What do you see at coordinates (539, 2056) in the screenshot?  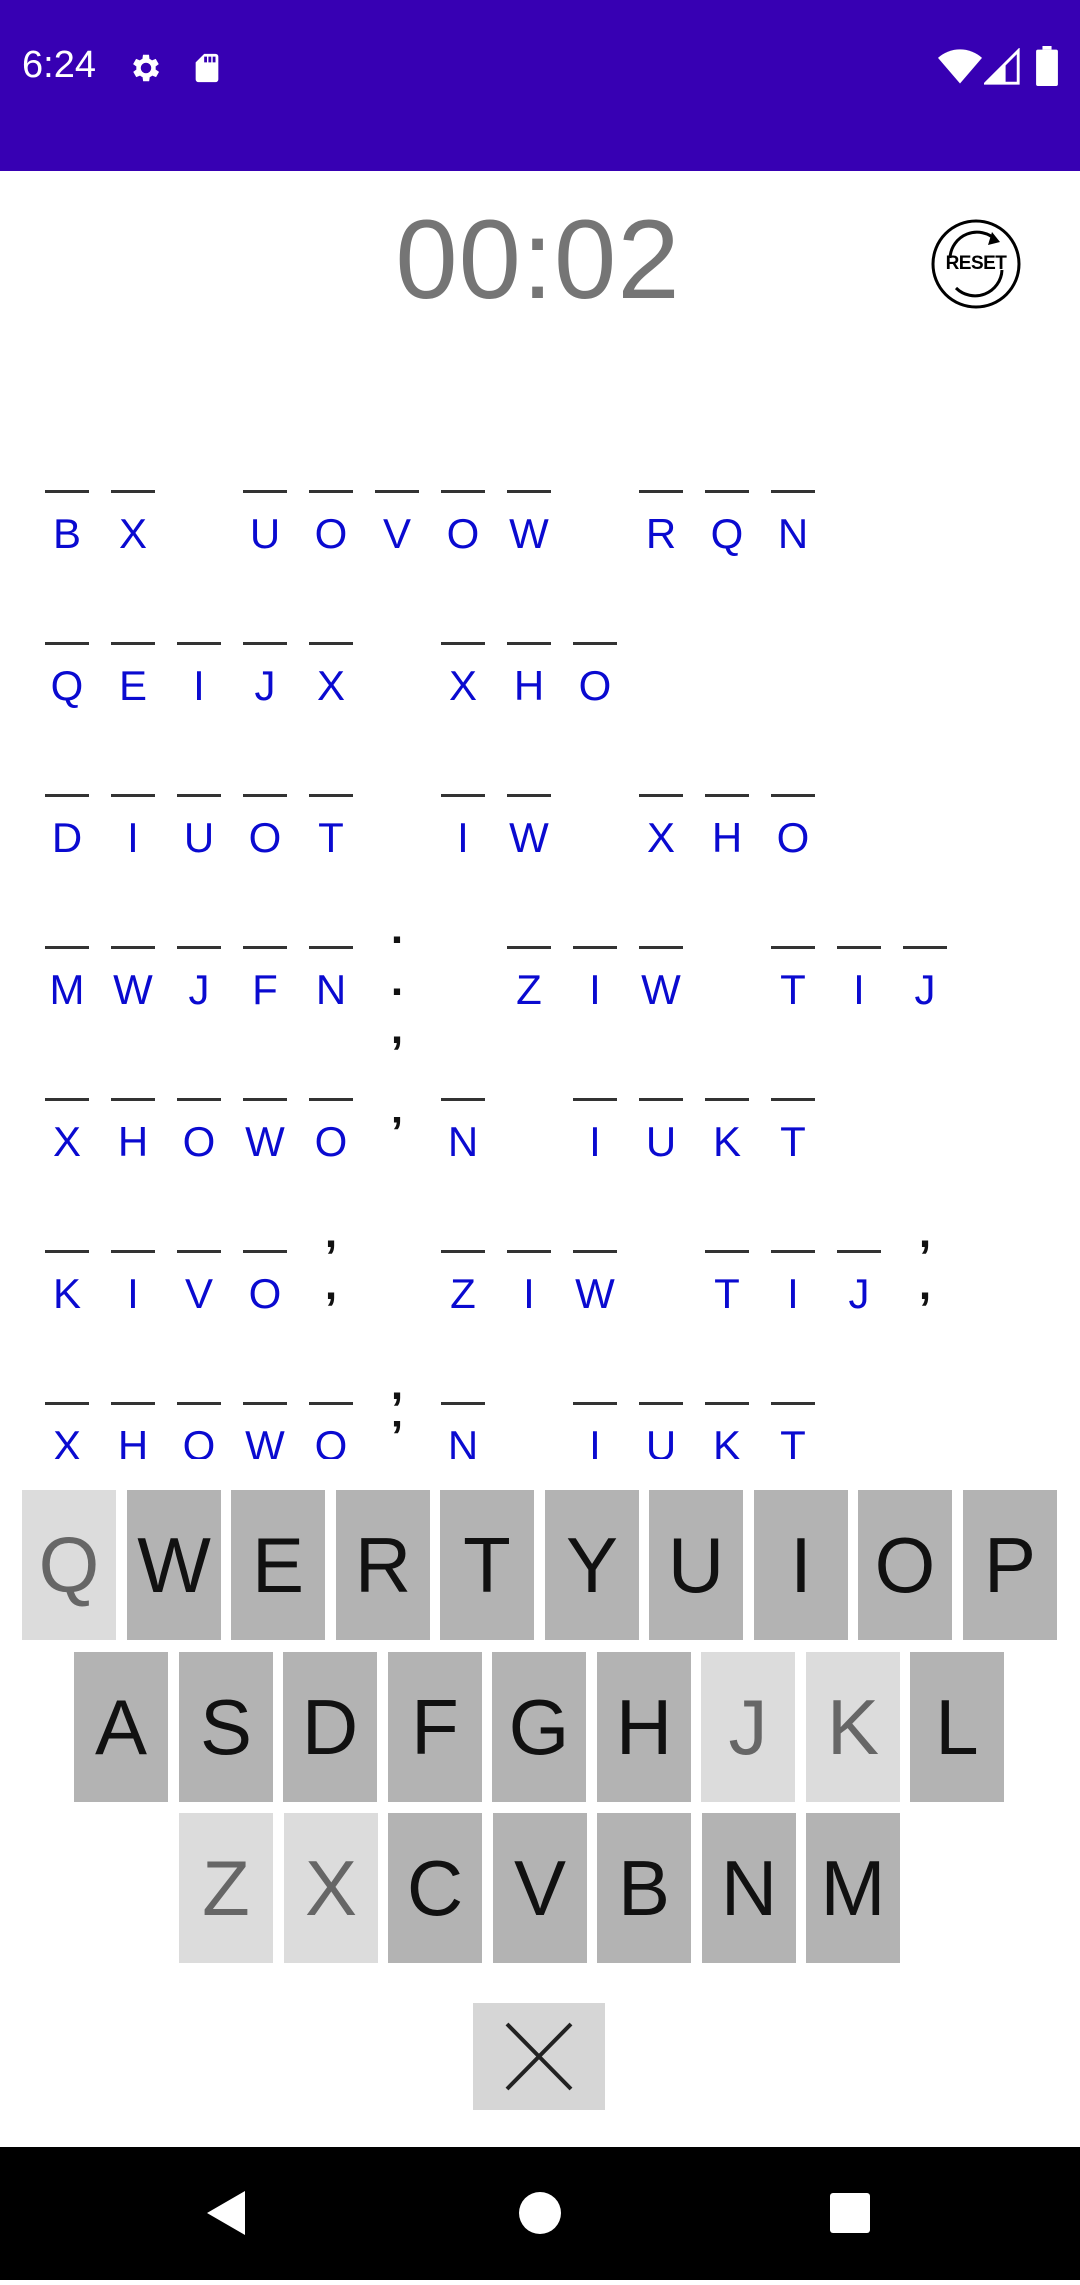 I see `delete-button` at bounding box center [539, 2056].